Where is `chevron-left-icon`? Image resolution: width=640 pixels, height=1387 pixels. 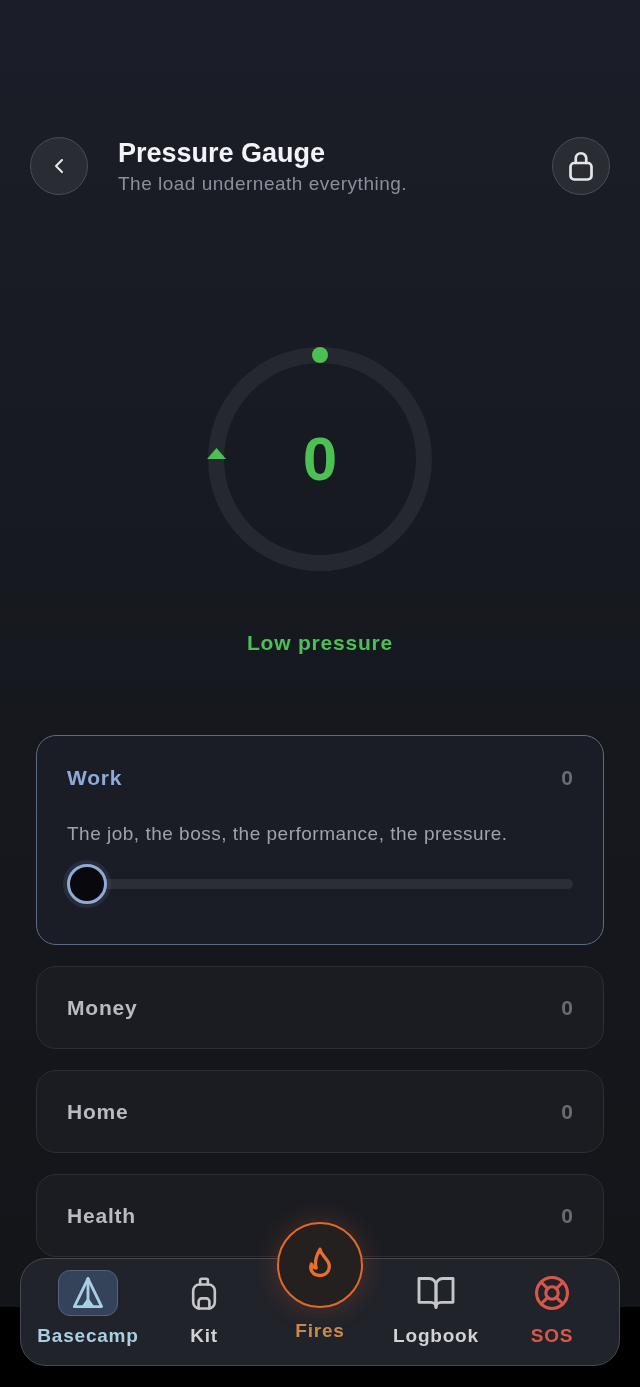
chevron-left-icon is located at coordinates (59, 166).